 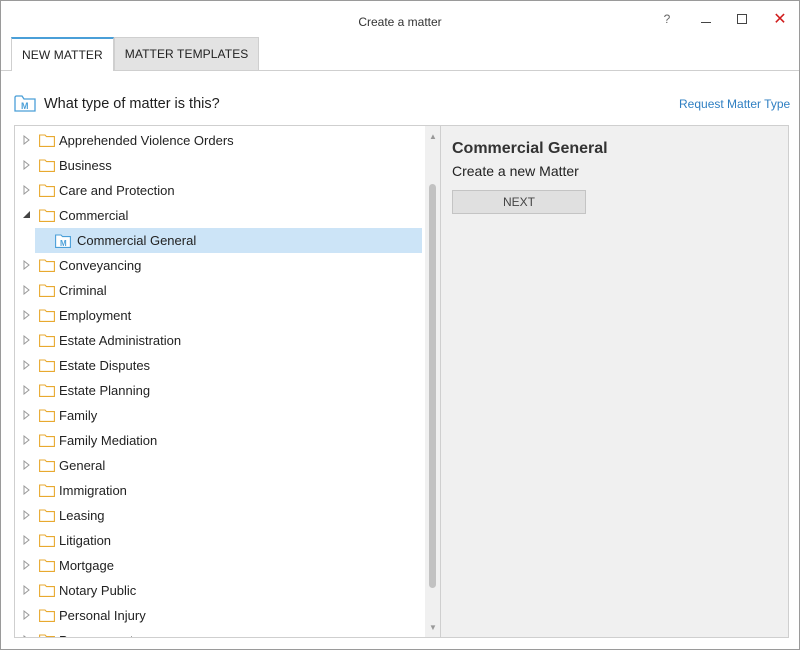 I want to click on maximize-icon, so click(x=742, y=19).